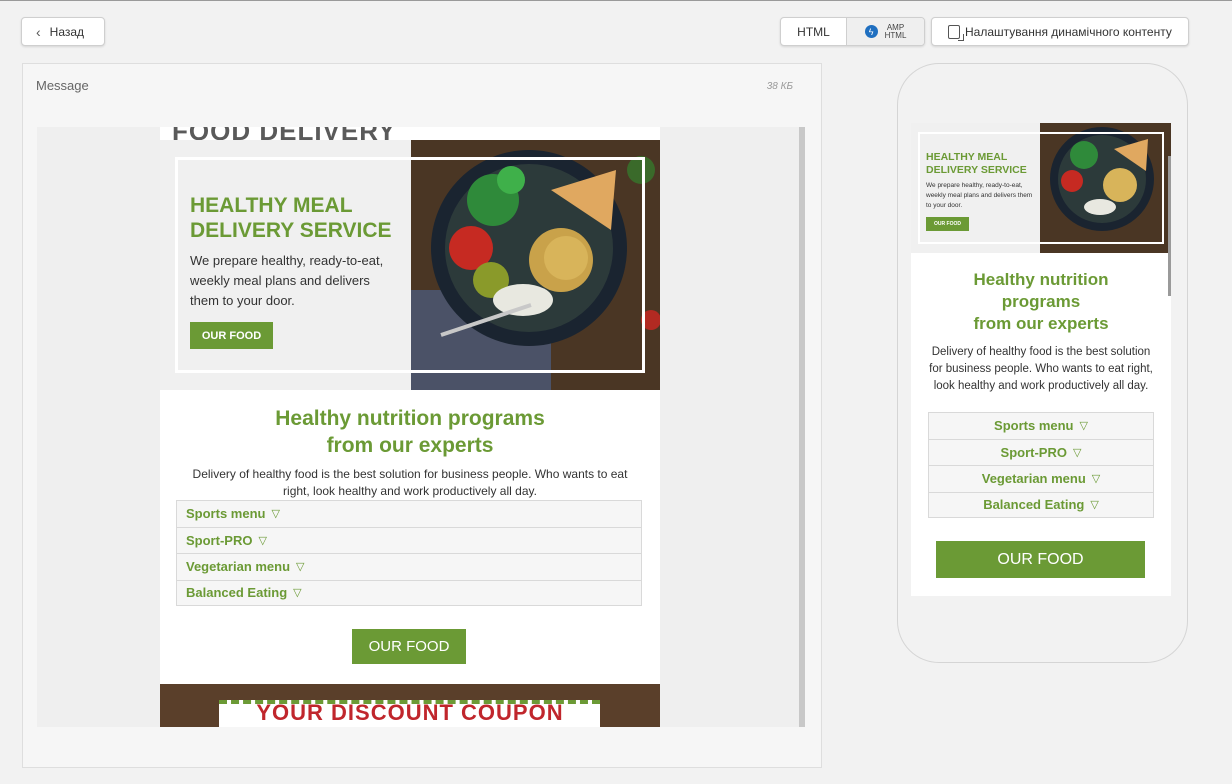  I want to click on html-tab: HTML, so click(814, 31).